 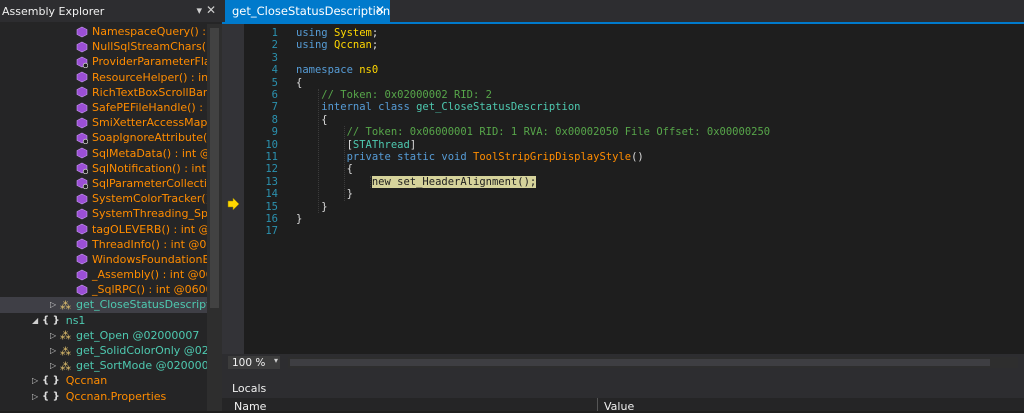 What do you see at coordinates (111, 198) in the screenshot?
I see `tree-item-method: SystemColorTracker() :` at bounding box center [111, 198].